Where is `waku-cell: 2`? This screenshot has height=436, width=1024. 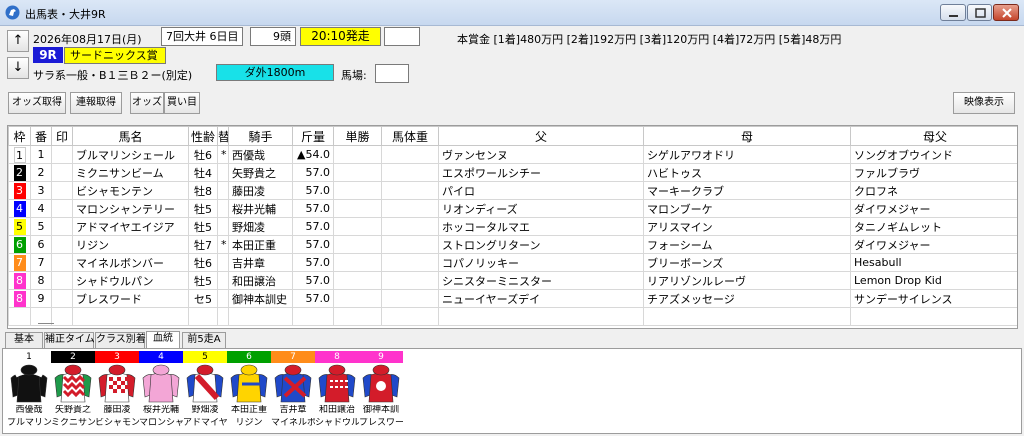 waku-cell: 2 is located at coordinates (19, 172).